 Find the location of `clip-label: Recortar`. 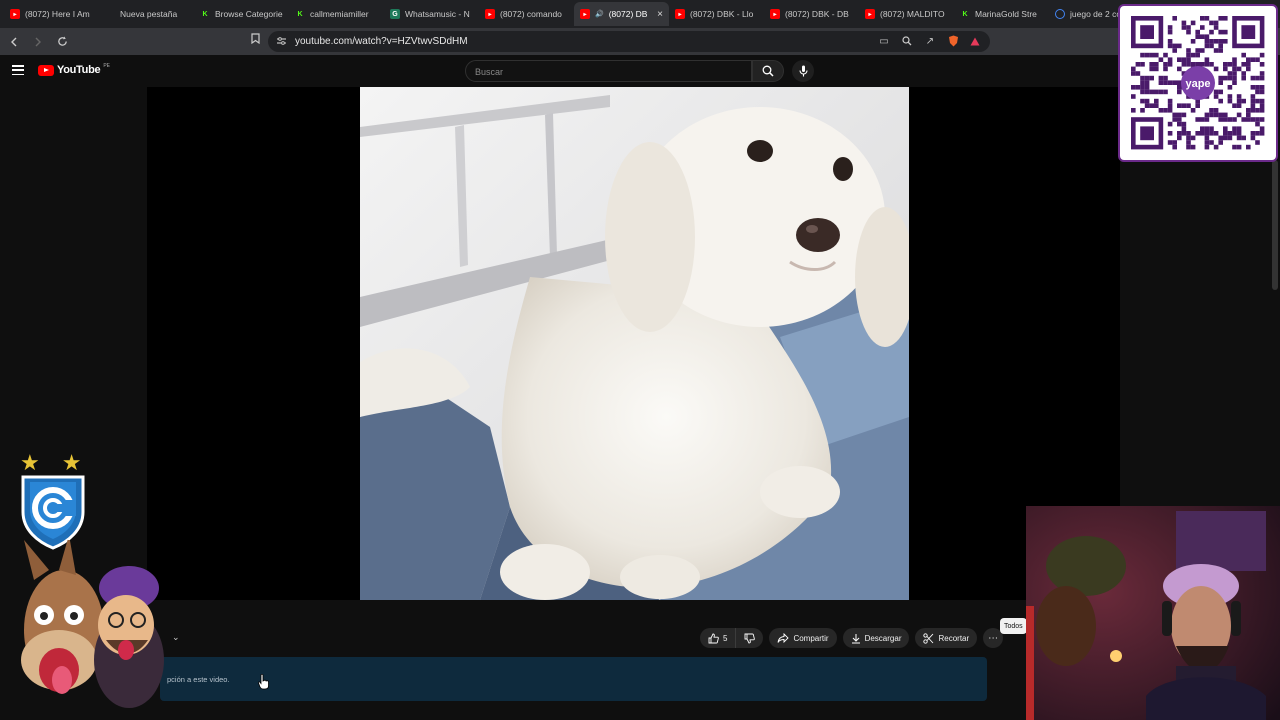

clip-label: Recortar is located at coordinates (954, 638).